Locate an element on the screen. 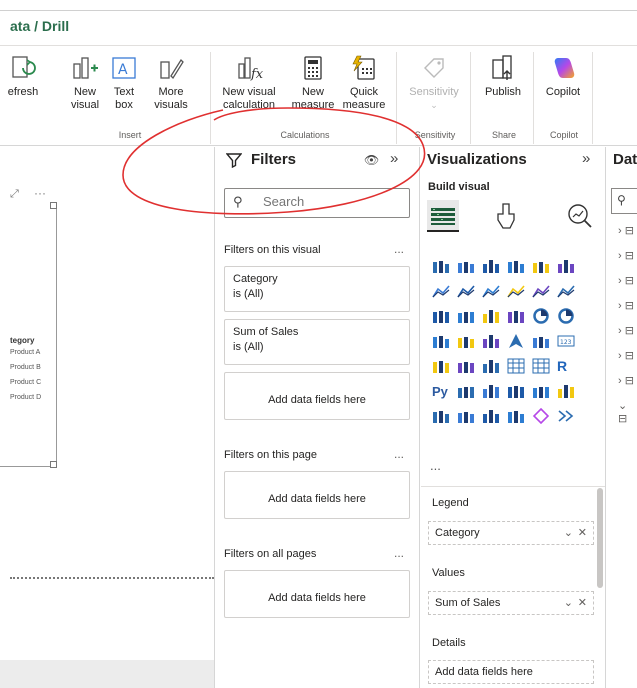  reference-label-icon is located at coordinates (491, 416).